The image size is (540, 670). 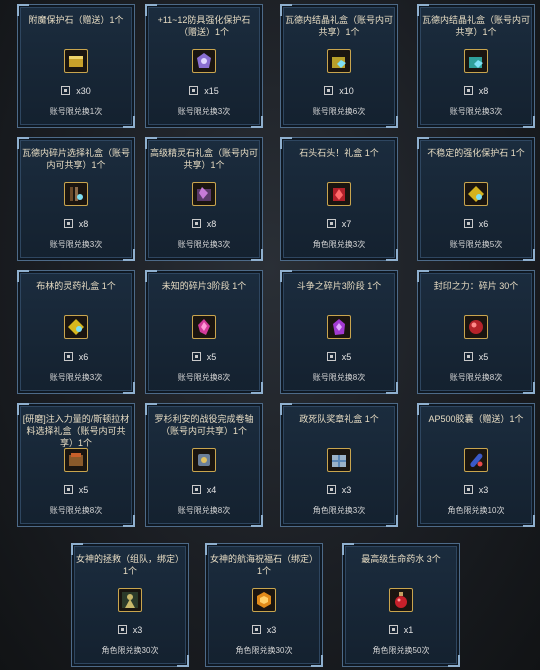 What do you see at coordinates (476, 153) in the screenshot?
I see `item-title: 不稳定的强化保护石 1个` at bounding box center [476, 153].